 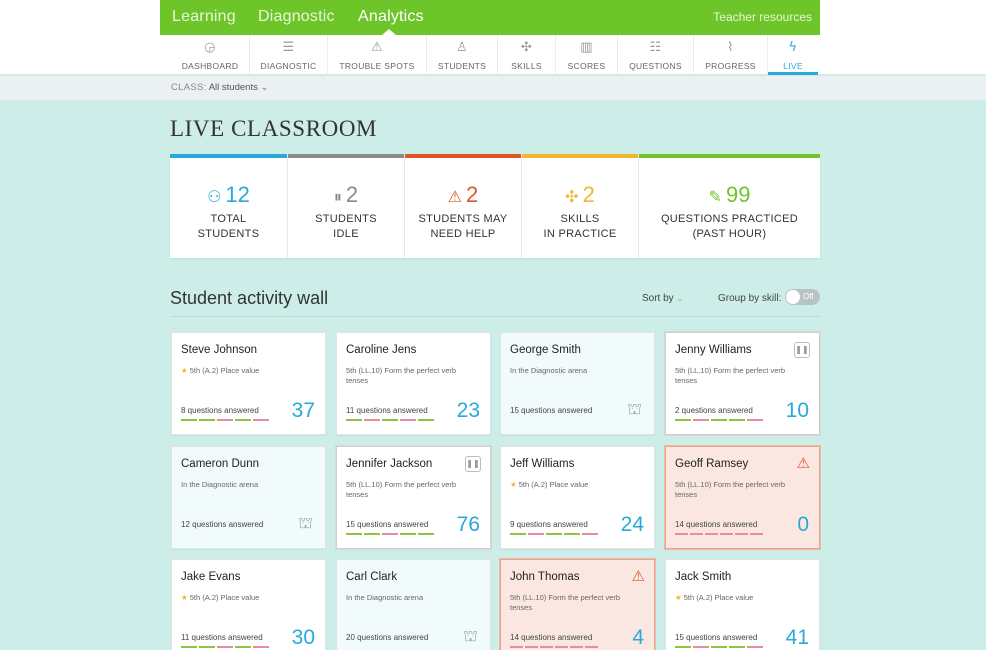 What do you see at coordinates (220, 464) in the screenshot?
I see `student-name: Cameron Dunn` at bounding box center [220, 464].